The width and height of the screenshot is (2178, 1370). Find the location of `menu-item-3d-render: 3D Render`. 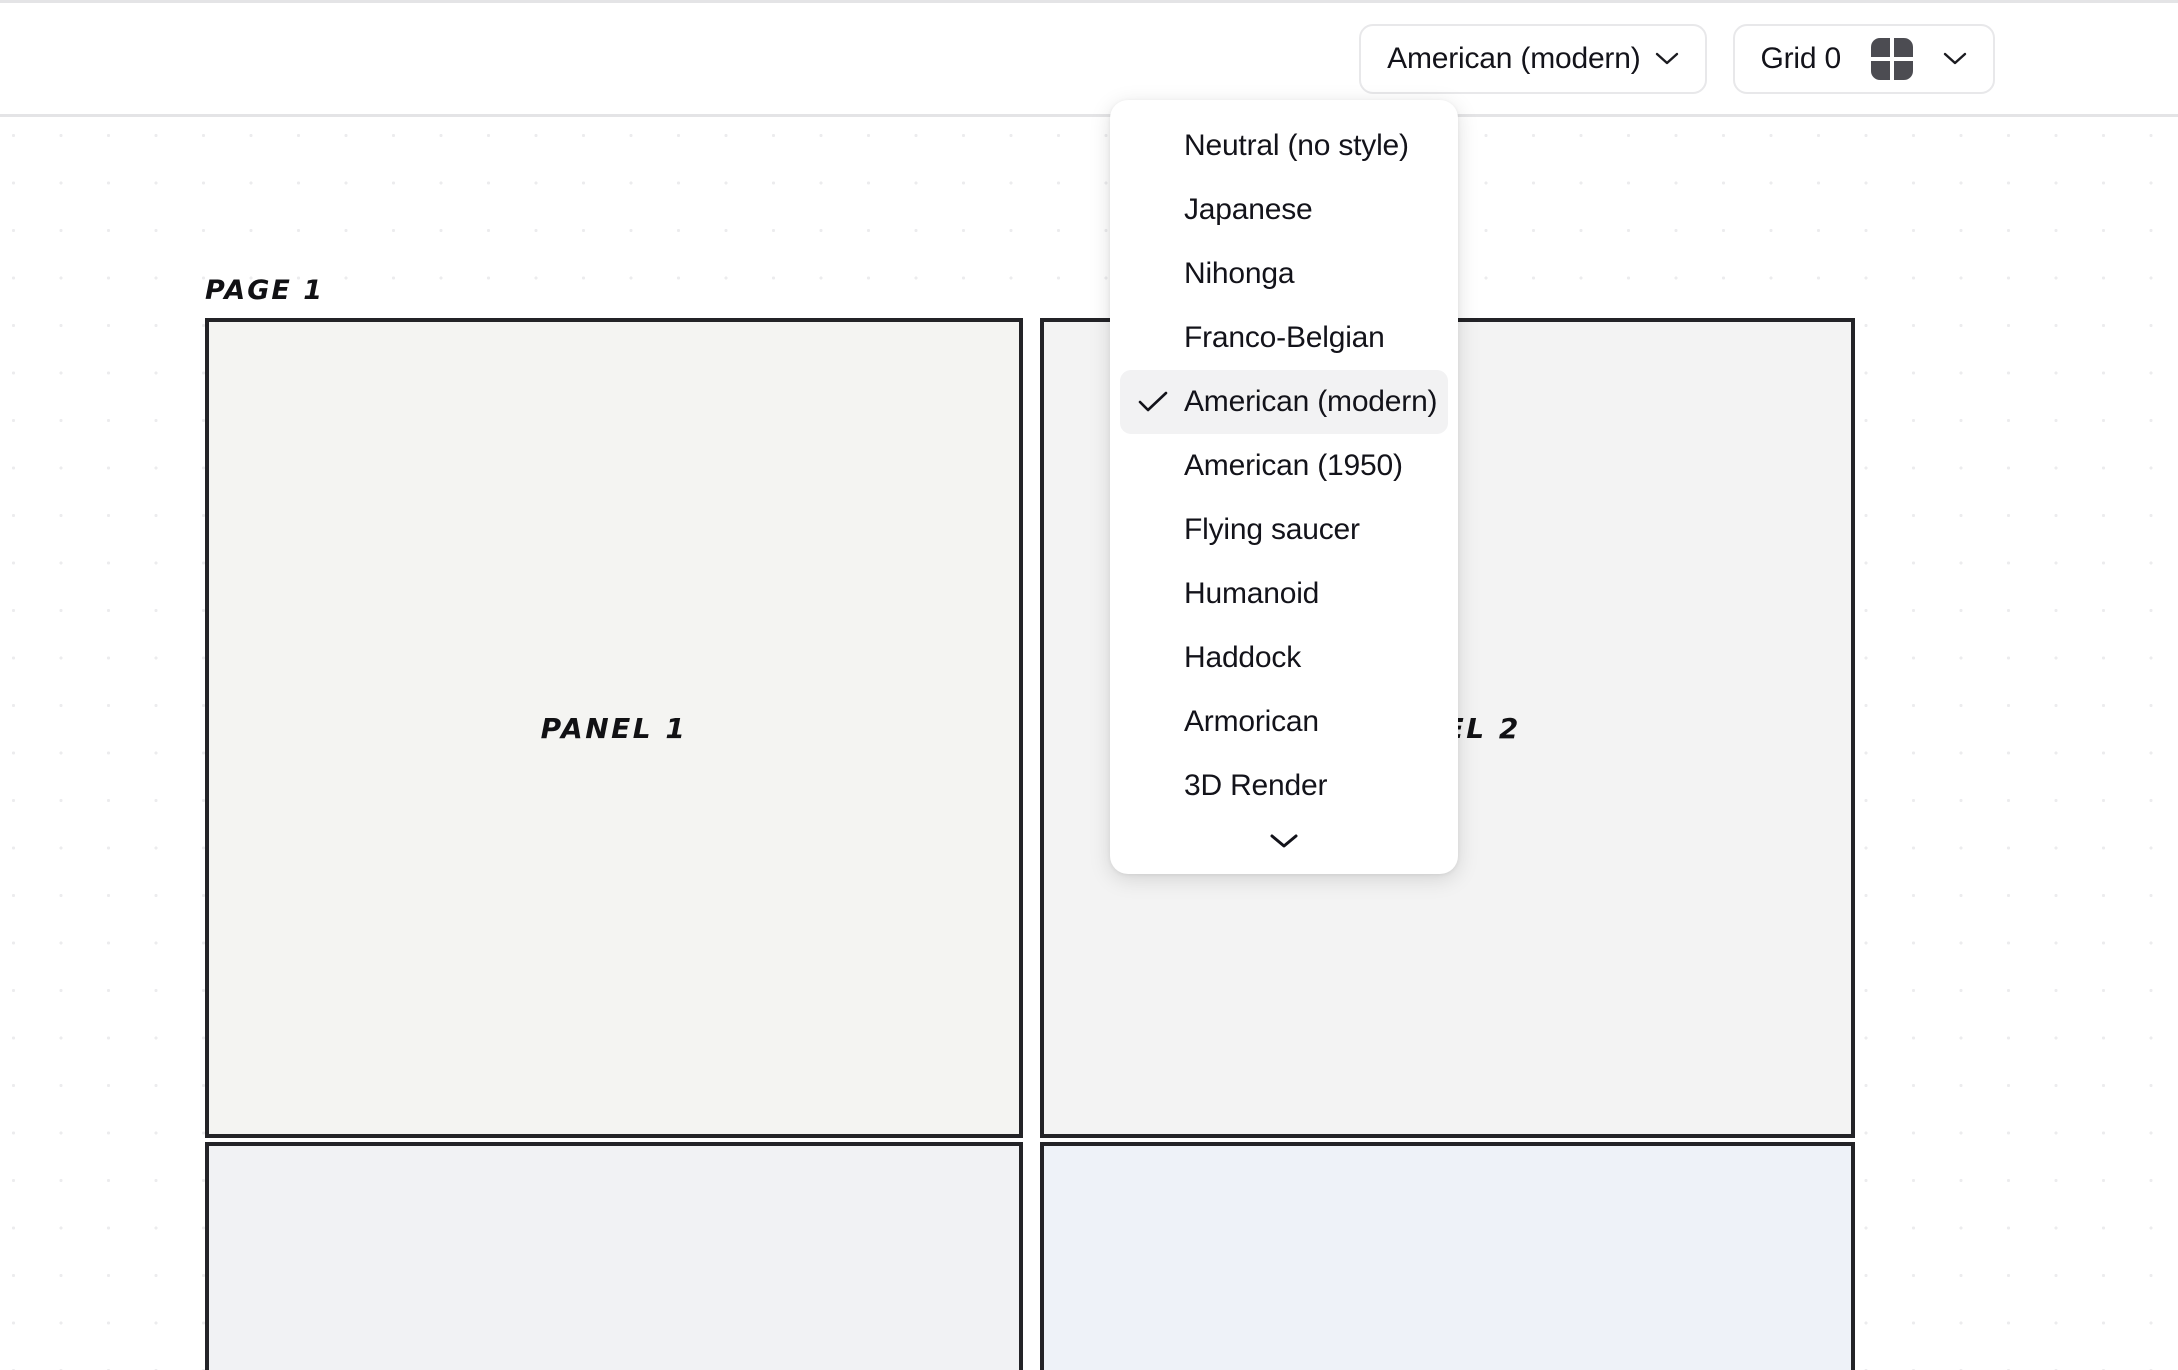

menu-item-3d-render: 3D Render is located at coordinates (1284, 786).